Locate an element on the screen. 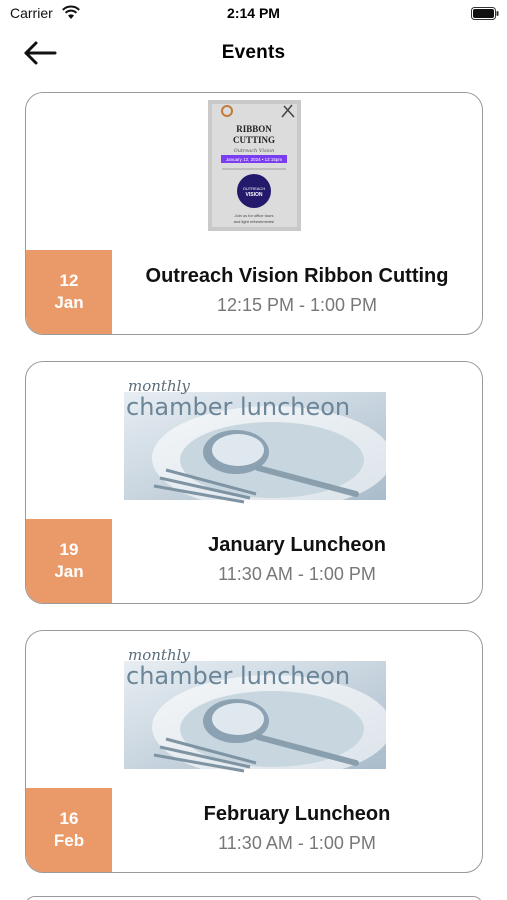  event-title: Outreach Vision Ribbon Cutting is located at coordinates (297, 276).